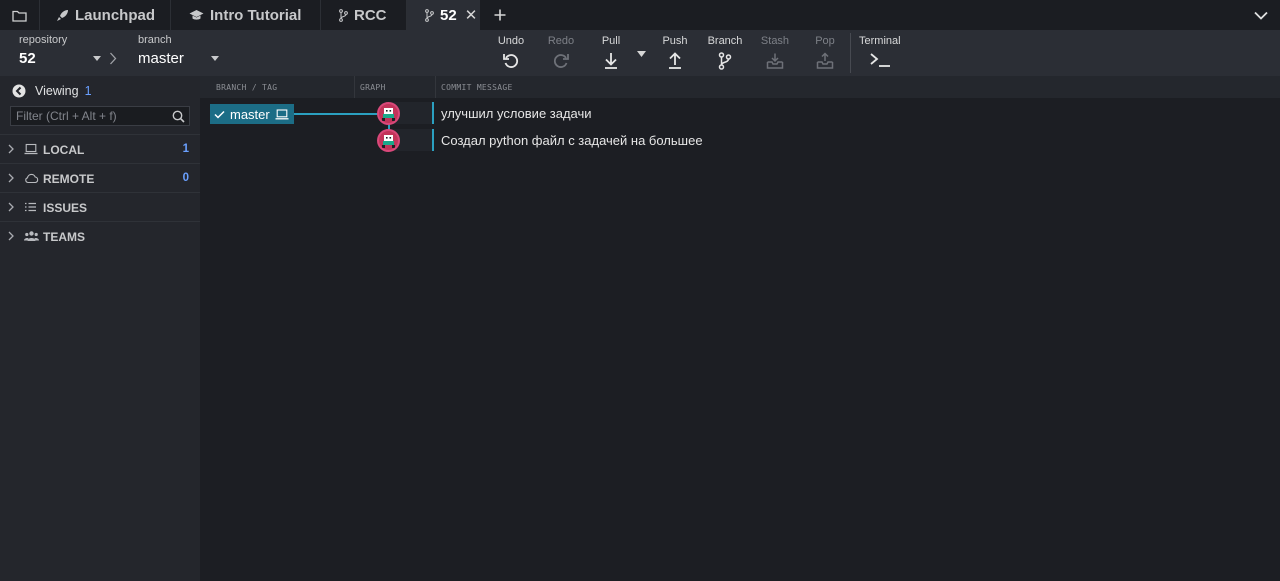  Describe the element at coordinates (196, 15) in the screenshot. I see `graduation-cap-icon` at that location.